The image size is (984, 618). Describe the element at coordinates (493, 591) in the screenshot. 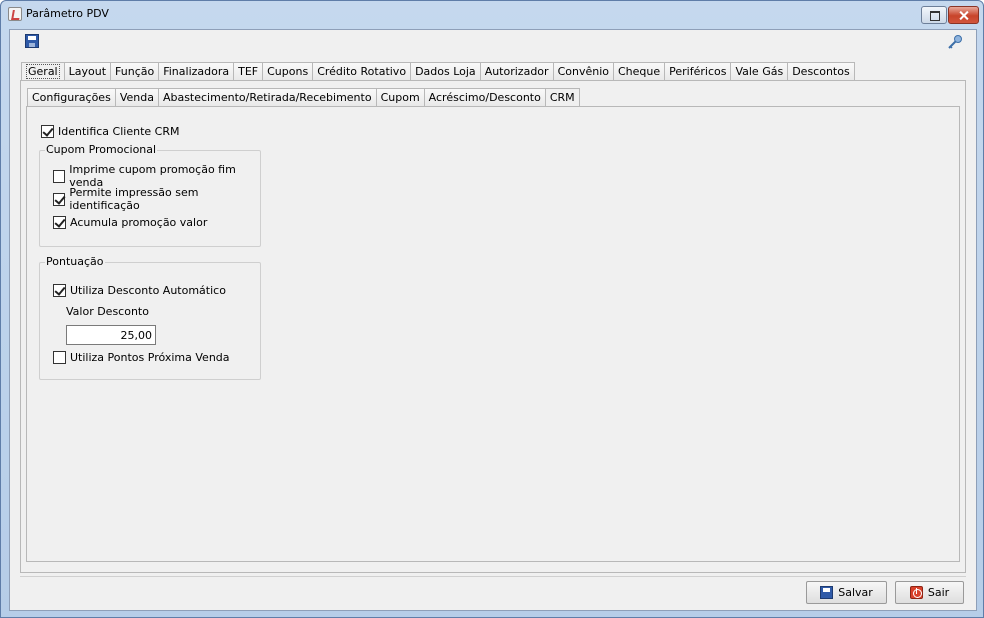

I see `footer-bar: Salvar Sair` at that location.